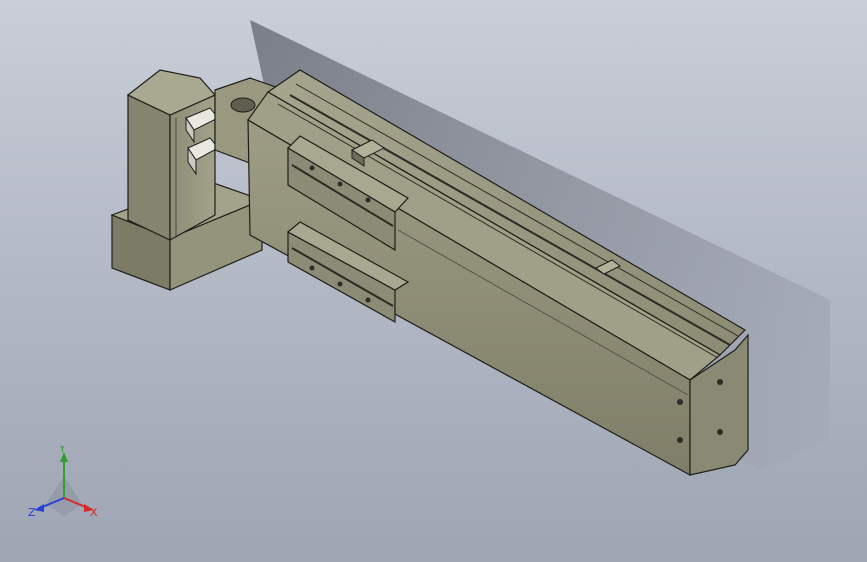 The width and height of the screenshot is (867, 562). What do you see at coordinates (64, 486) in the screenshot?
I see `orientation-triad: Y X Z` at bounding box center [64, 486].